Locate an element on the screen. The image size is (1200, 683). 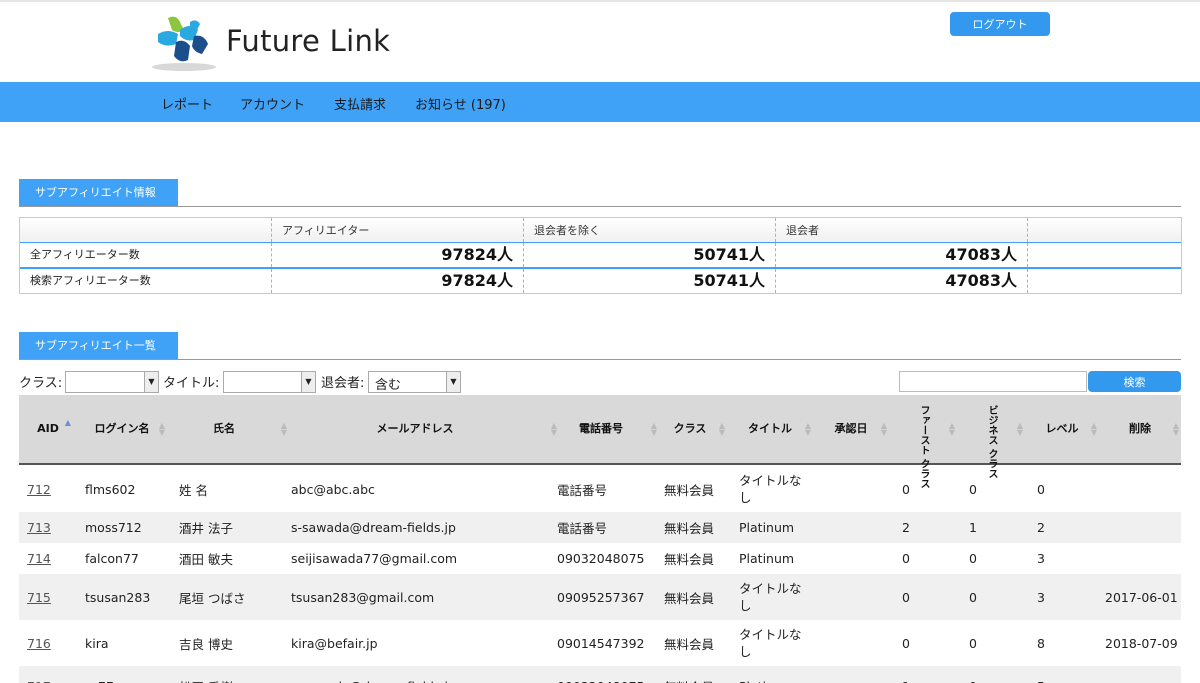
row-name: 松田 秀樹 is located at coordinates (206, 674).